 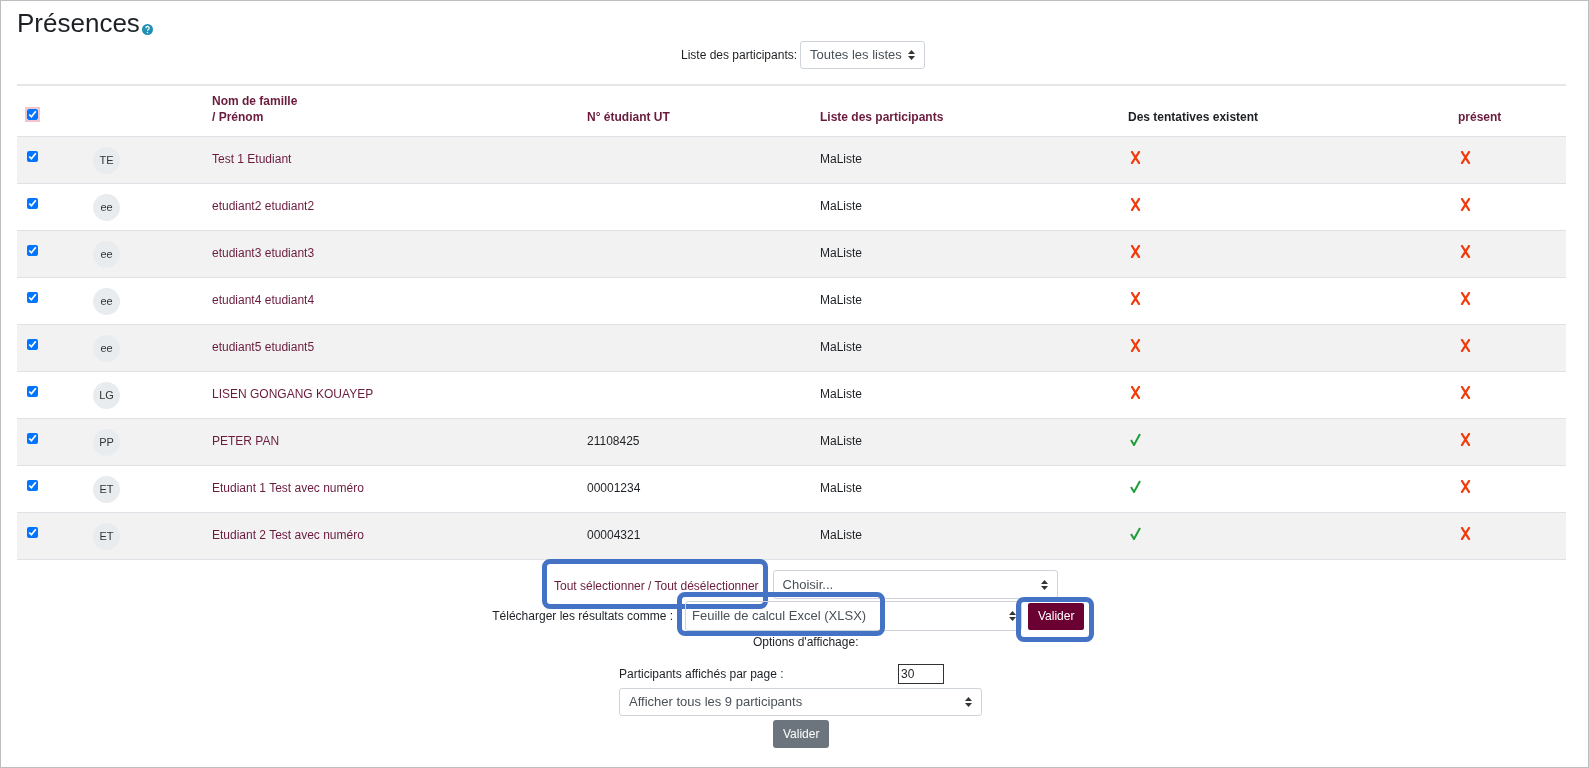 I want to click on student-name-link: Etudiant 1 Test avec numéro, so click(x=288, y=488).